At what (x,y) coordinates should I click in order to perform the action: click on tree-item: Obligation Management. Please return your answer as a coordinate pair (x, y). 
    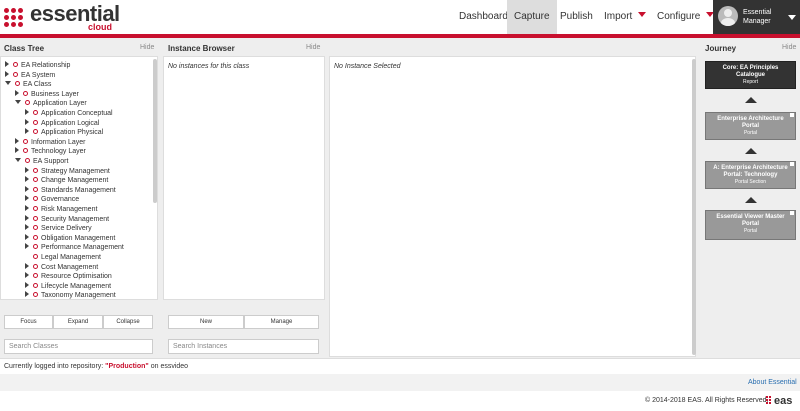
    Looking at the image, I should click on (70, 238).